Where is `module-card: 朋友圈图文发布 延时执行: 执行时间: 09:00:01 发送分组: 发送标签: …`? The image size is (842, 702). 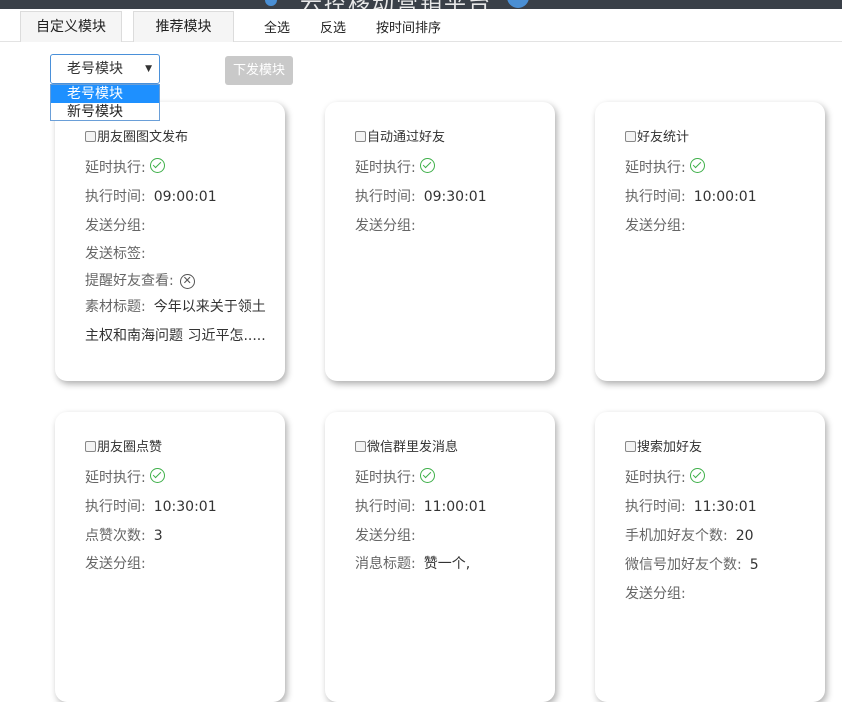
module-card: 朋友圈图文发布 延时执行: 执行时间: 09:00:01 发送分组: 发送标签: … is located at coordinates (170, 241).